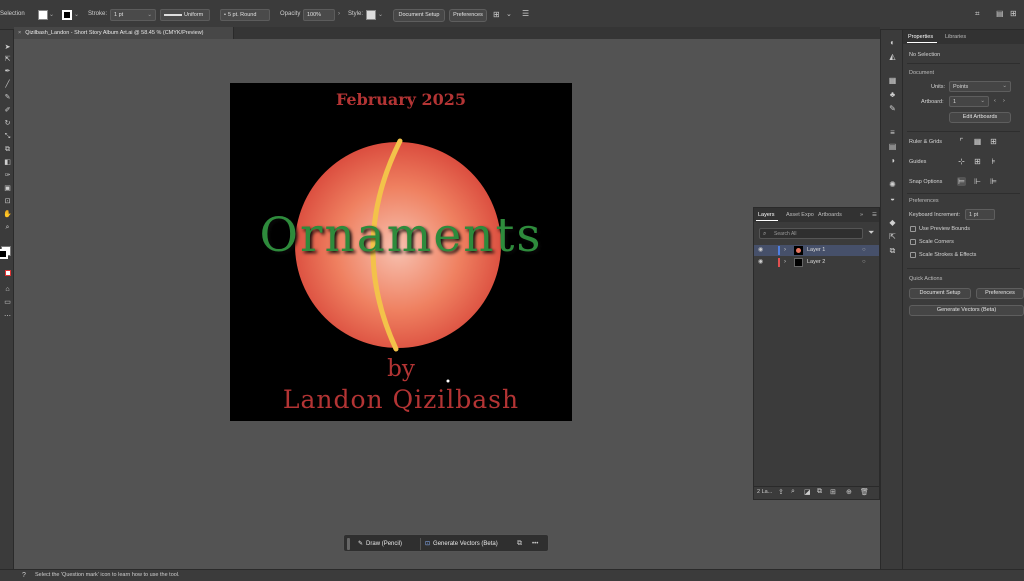  Describe the element at coordinates (519, 544) in the screenshot. I see `history-icon: ⧉` at that location.